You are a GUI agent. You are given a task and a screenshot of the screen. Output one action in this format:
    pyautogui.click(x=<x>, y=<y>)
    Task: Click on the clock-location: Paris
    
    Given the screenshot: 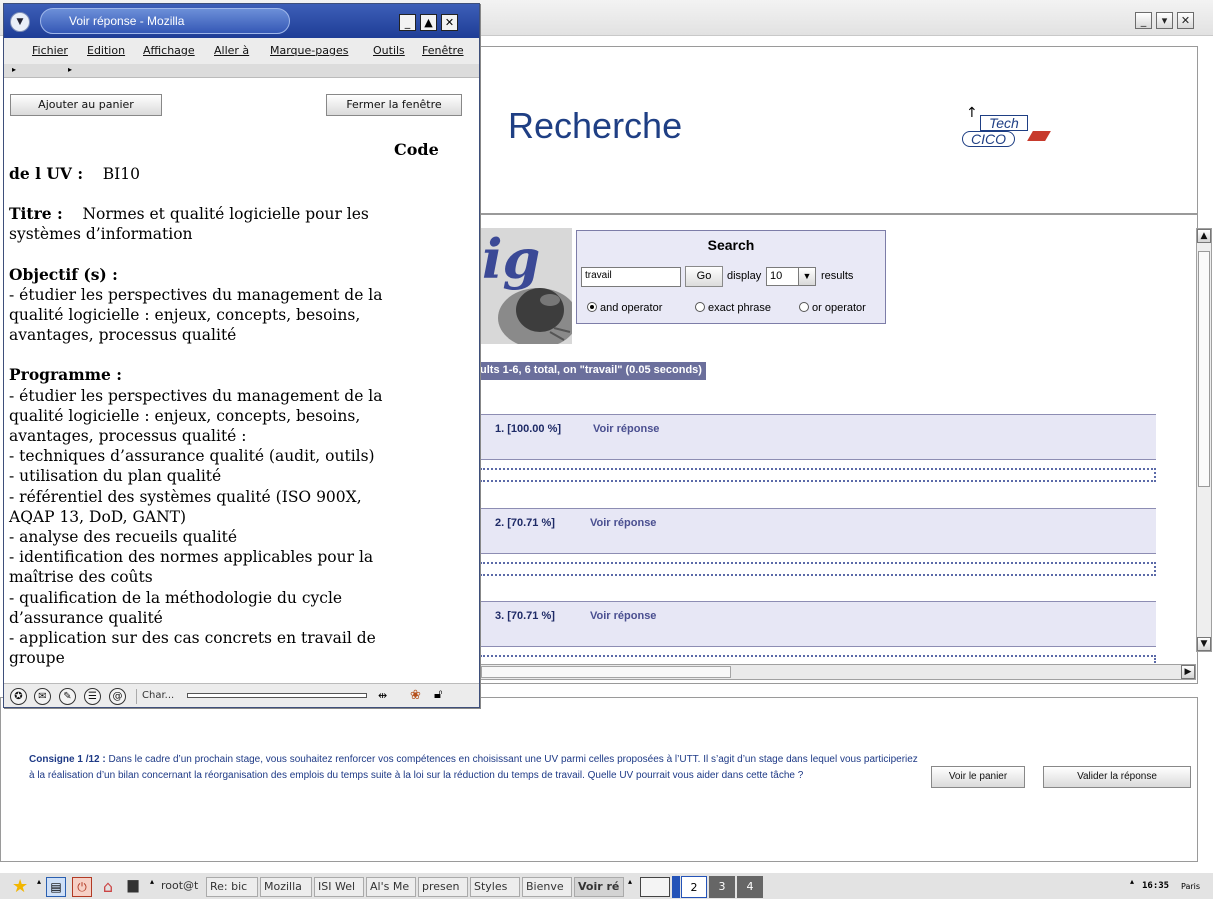 What is the action you would take?
    pyautogui.click(x=1191, y=886)
    